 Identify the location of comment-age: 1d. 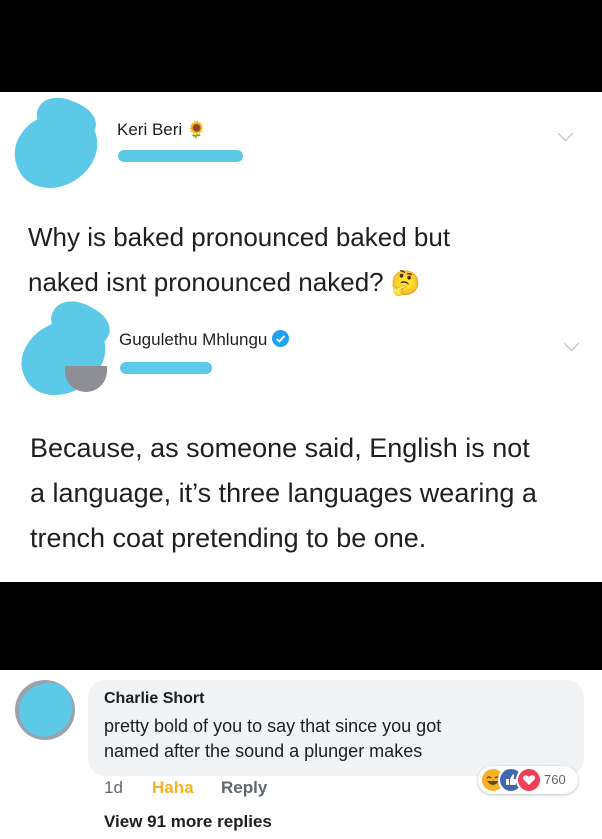
(113, 788).